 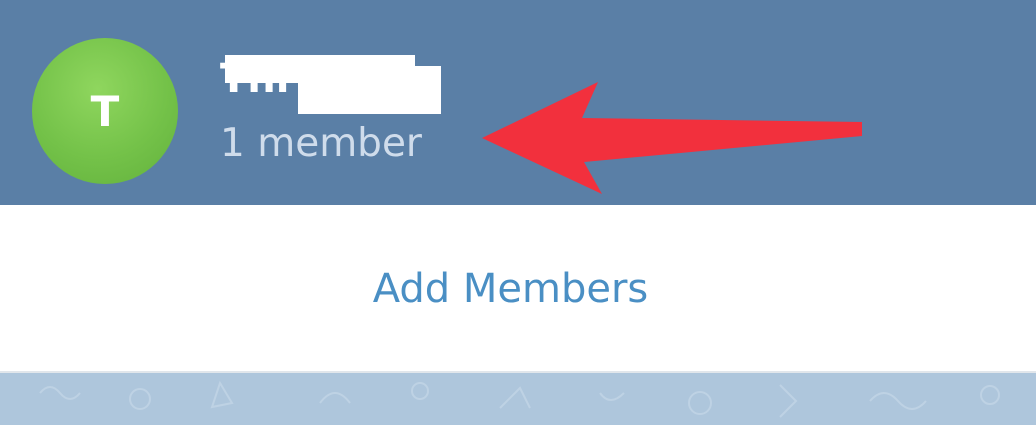 I want to click on chat-background, so click(x=518, y=399).